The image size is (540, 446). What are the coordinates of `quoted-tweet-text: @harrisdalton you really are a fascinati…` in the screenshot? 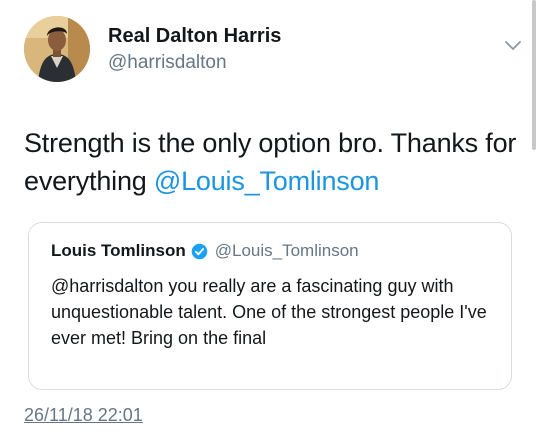 It's located at (269, 312).